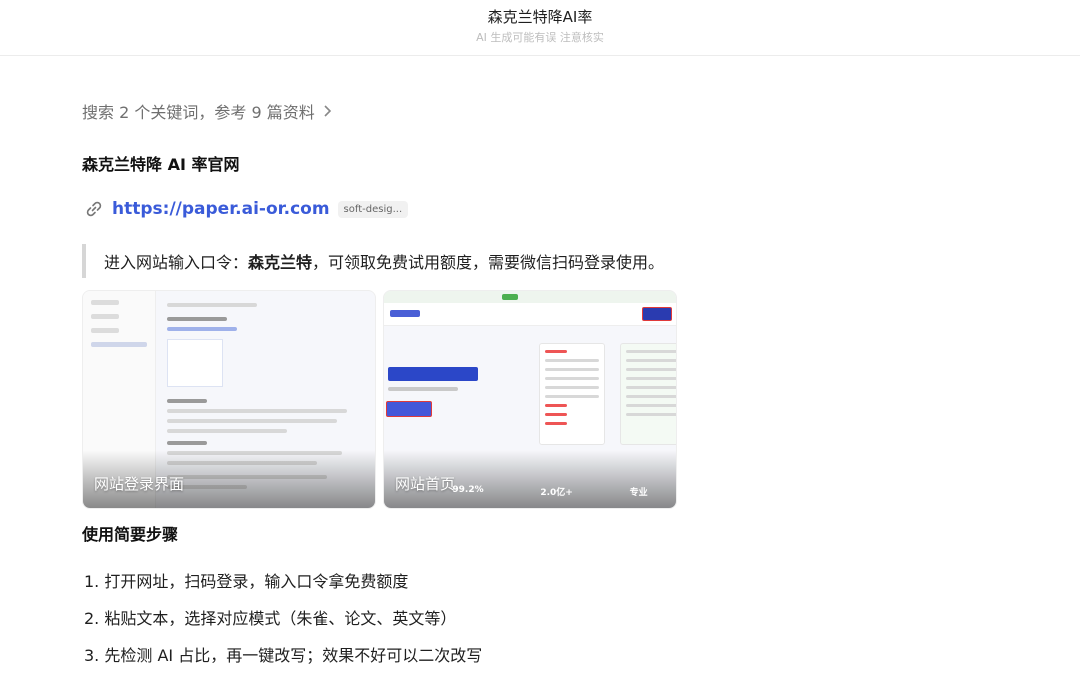  Describe the element at coordinates (176, 262) in the screenshot. I see `quote-prefix: 进入网站输入口令：` at that location.